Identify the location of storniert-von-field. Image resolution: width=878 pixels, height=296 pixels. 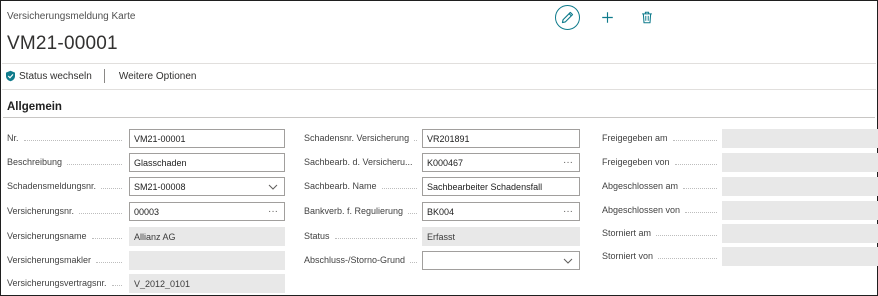
(800, 256).